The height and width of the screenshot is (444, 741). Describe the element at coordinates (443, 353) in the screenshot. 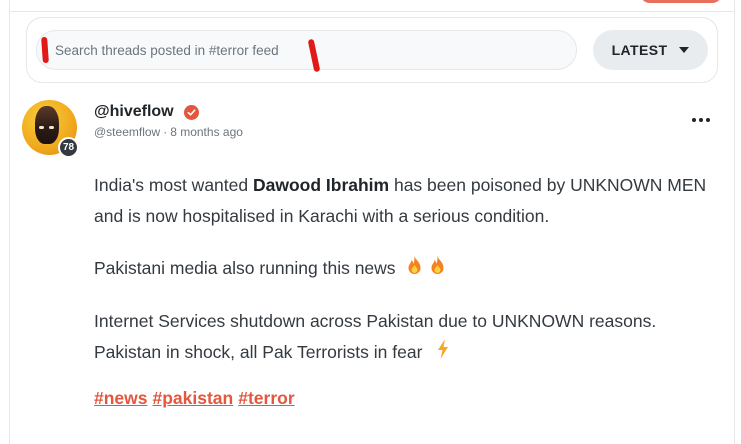

I see `lightning-emoji-icon` at that location.